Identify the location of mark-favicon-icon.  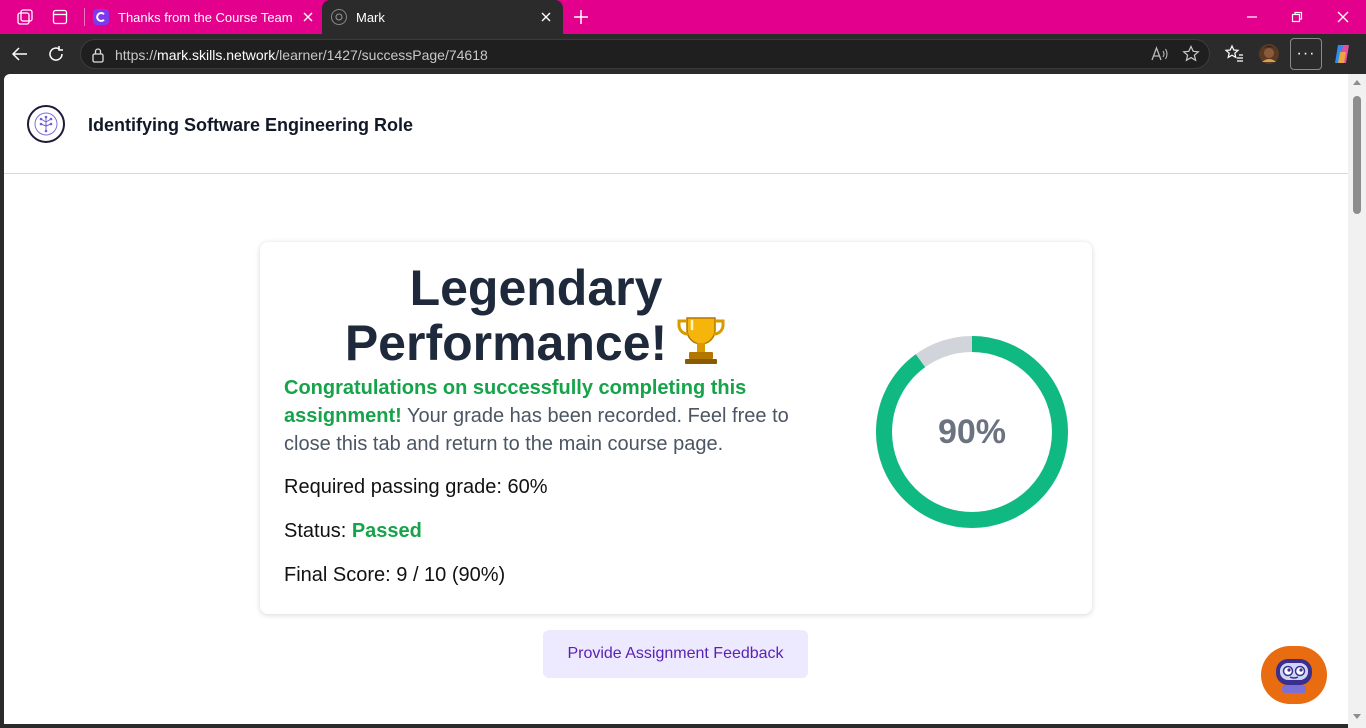
(339, 17).